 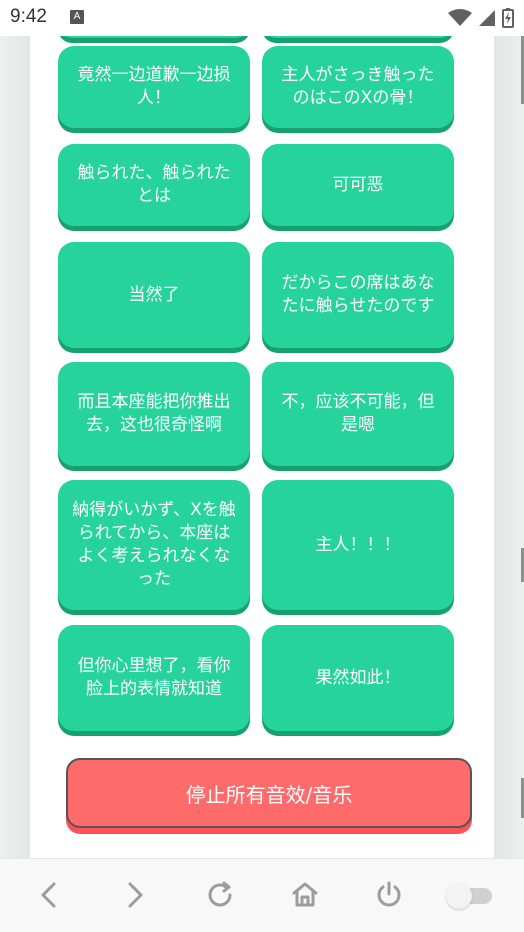 I want to click on sound-button: 主人がさっき触ったのはこのXの骨！, so click(x=358, y=87).